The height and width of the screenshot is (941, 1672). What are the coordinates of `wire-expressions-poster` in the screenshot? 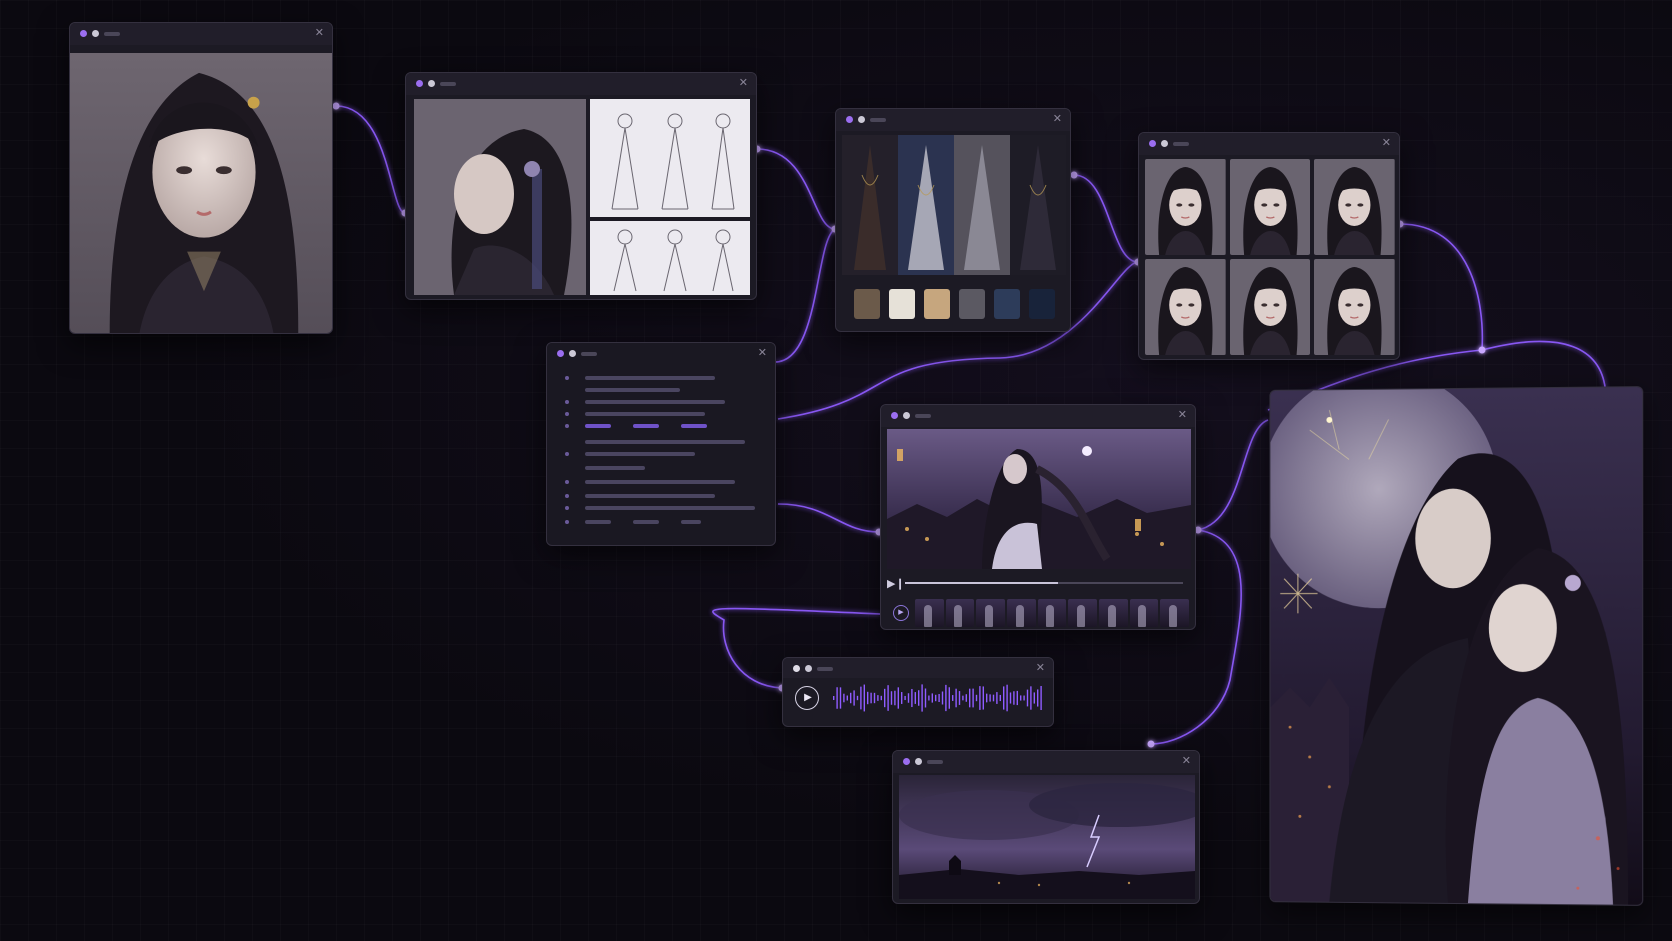 It's located at (1441, 287).